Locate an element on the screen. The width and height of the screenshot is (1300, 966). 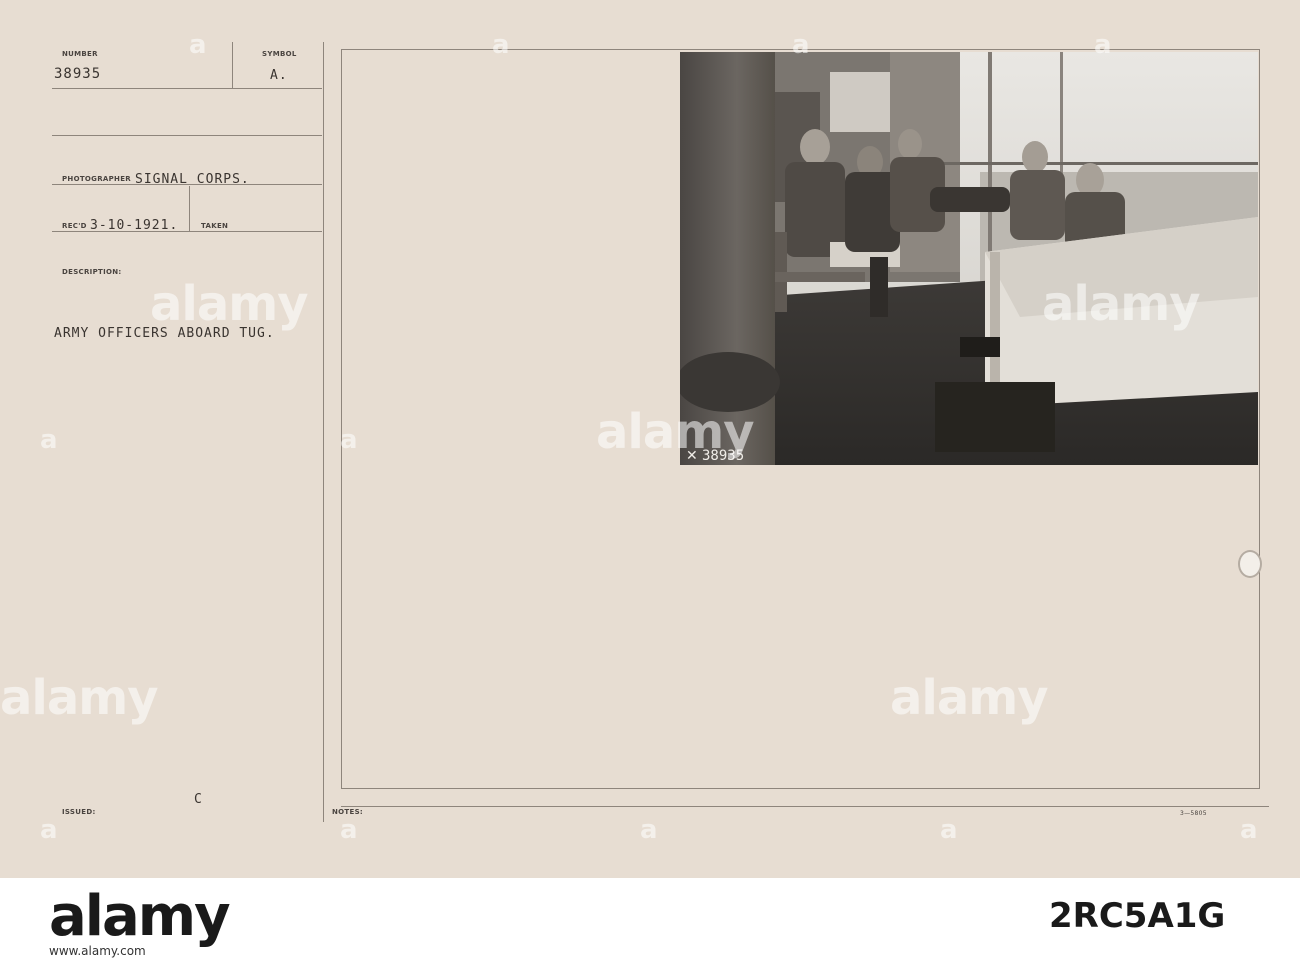
punch-hole is located at coordinates (1250, 564).